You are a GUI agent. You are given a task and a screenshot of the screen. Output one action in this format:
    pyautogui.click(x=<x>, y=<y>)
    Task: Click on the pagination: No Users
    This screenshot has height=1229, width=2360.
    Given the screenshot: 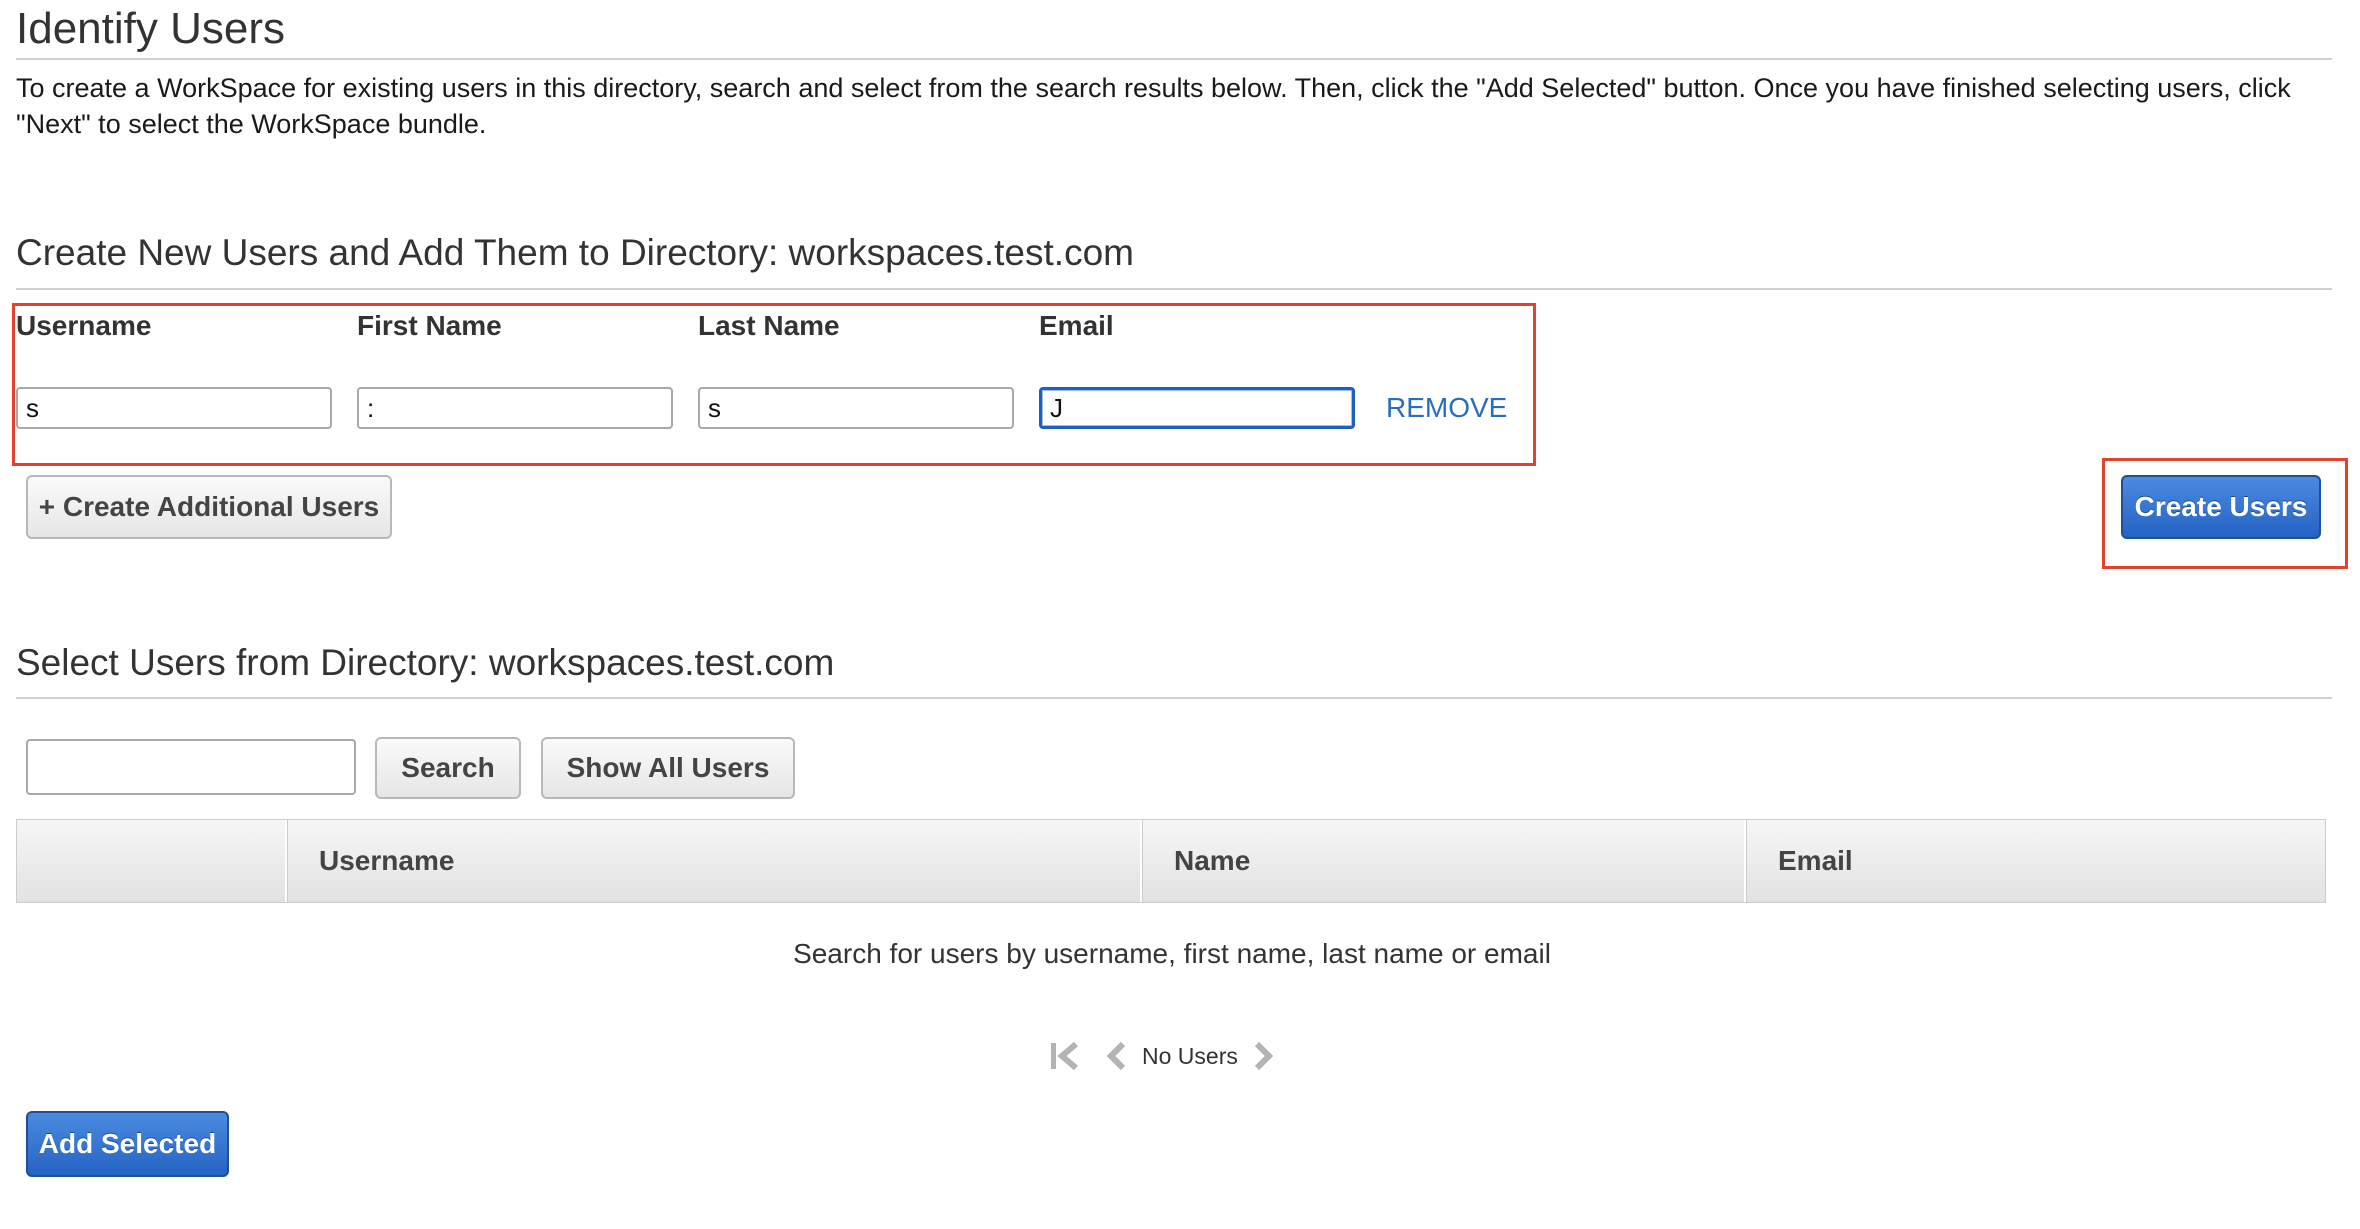 What is the action you would take?
    pyautogui.click(x=1161, y=1056)
    